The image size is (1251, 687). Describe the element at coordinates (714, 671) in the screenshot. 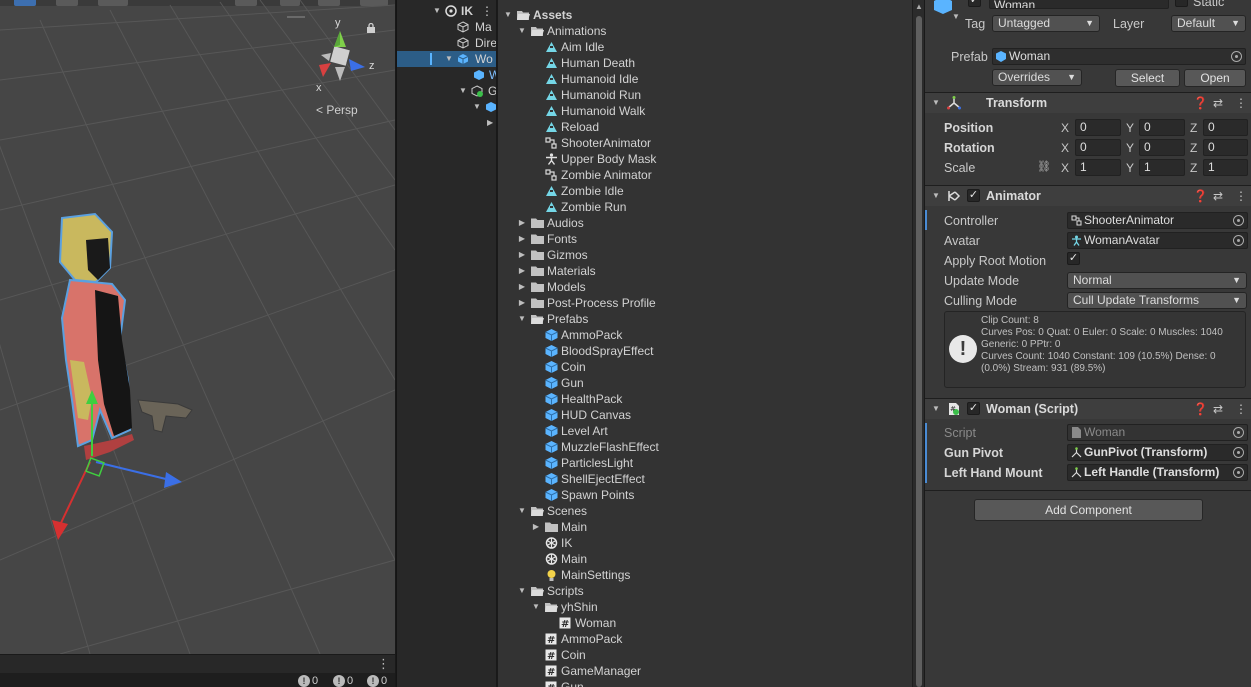

I see `project-item: # GameManager` at that location.